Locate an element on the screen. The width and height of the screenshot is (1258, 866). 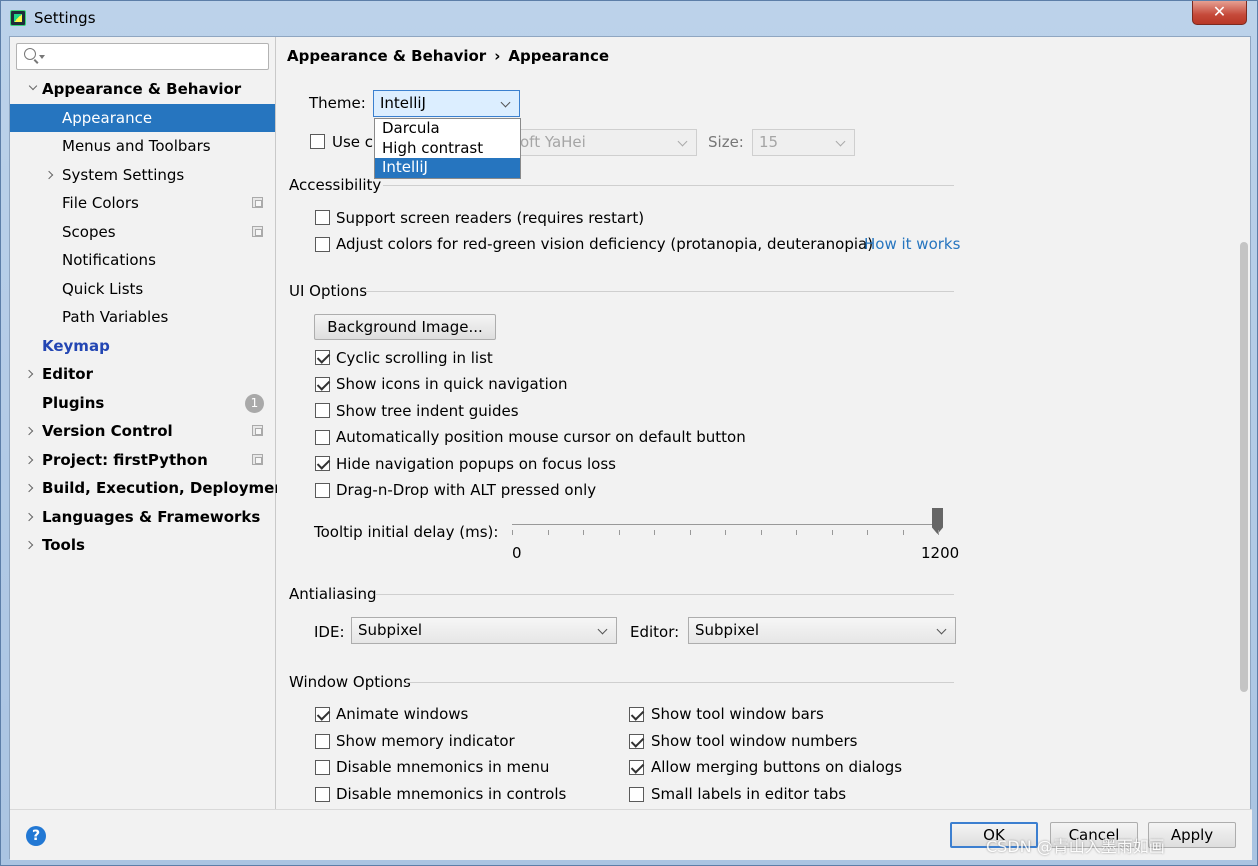
sidebar-item-appearance-behavior: Appearance & Behavior is located at coordinates (142, 89).